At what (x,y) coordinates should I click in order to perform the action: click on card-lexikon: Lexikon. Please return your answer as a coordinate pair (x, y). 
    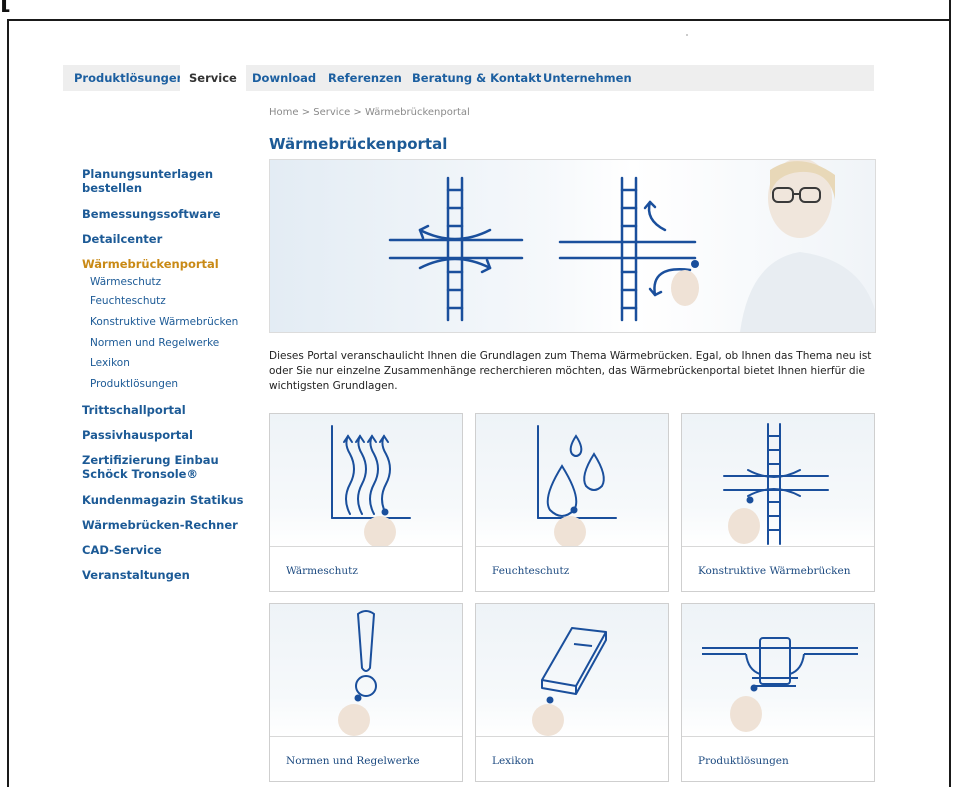
    Looking at the image, I should click on (572, 692).